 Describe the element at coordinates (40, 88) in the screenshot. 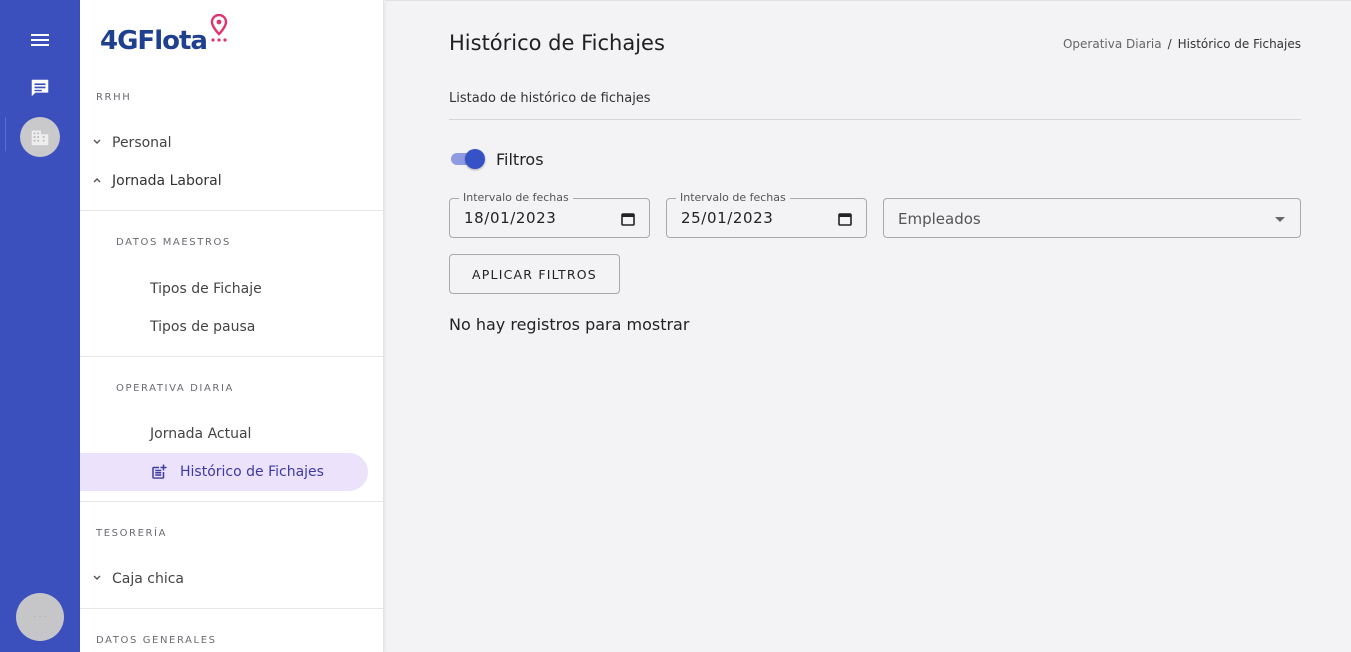

I see `chat-icon` at that location.